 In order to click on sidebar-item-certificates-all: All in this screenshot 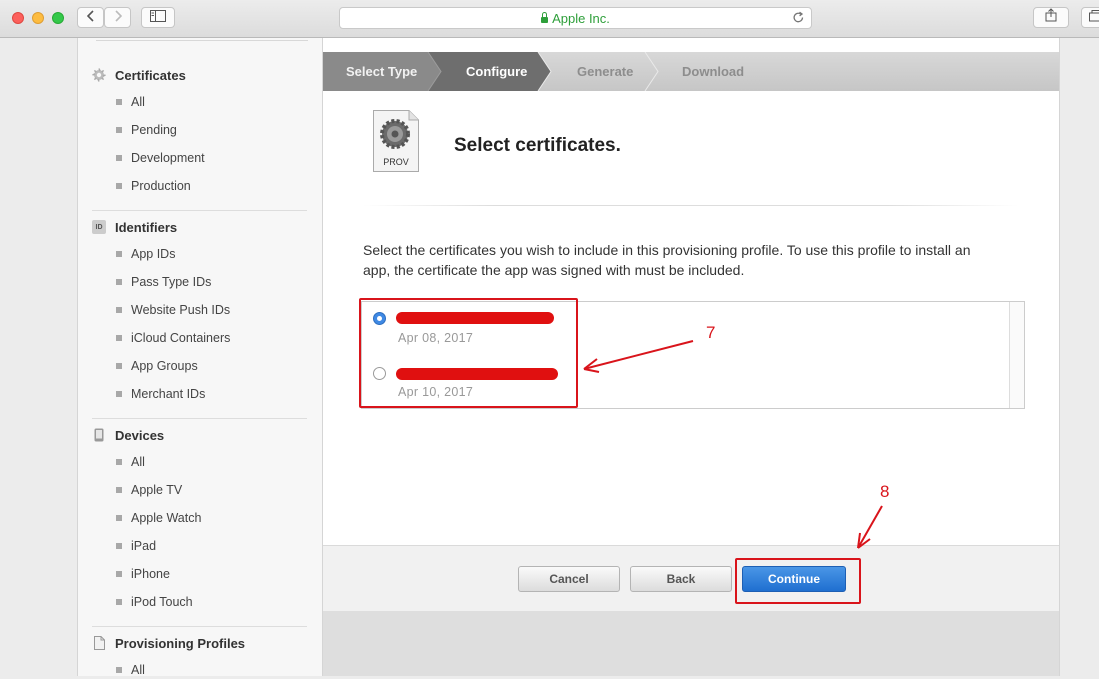, I will do `click(130, 102)`.